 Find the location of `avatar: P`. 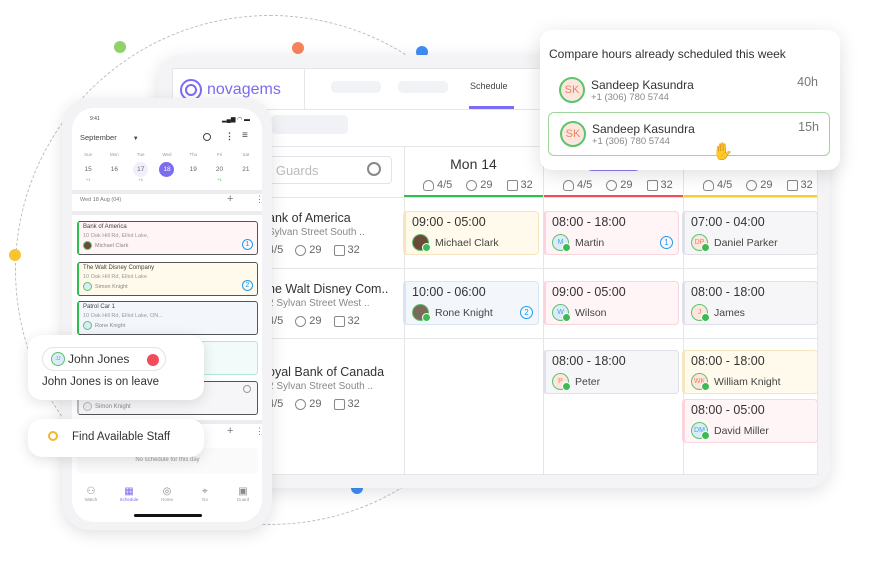

avatar: P is located at coordinates (561, 382).